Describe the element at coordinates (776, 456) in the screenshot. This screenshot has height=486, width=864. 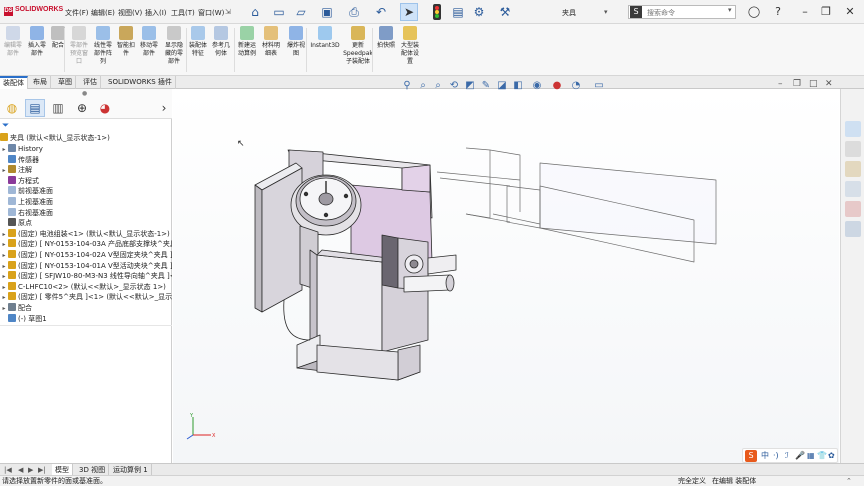
I see `ime-punctuation-icon: ·)` at that location.